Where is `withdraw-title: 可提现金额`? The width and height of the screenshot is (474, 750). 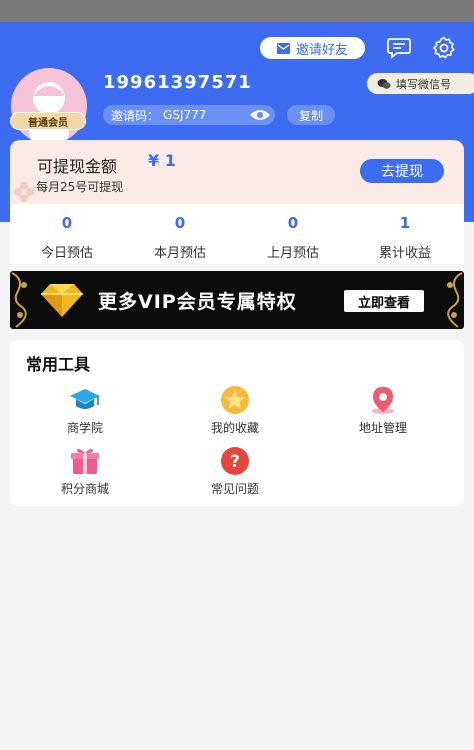
withdraw-title: 可提现金额 is located at coordinates (77, 166).